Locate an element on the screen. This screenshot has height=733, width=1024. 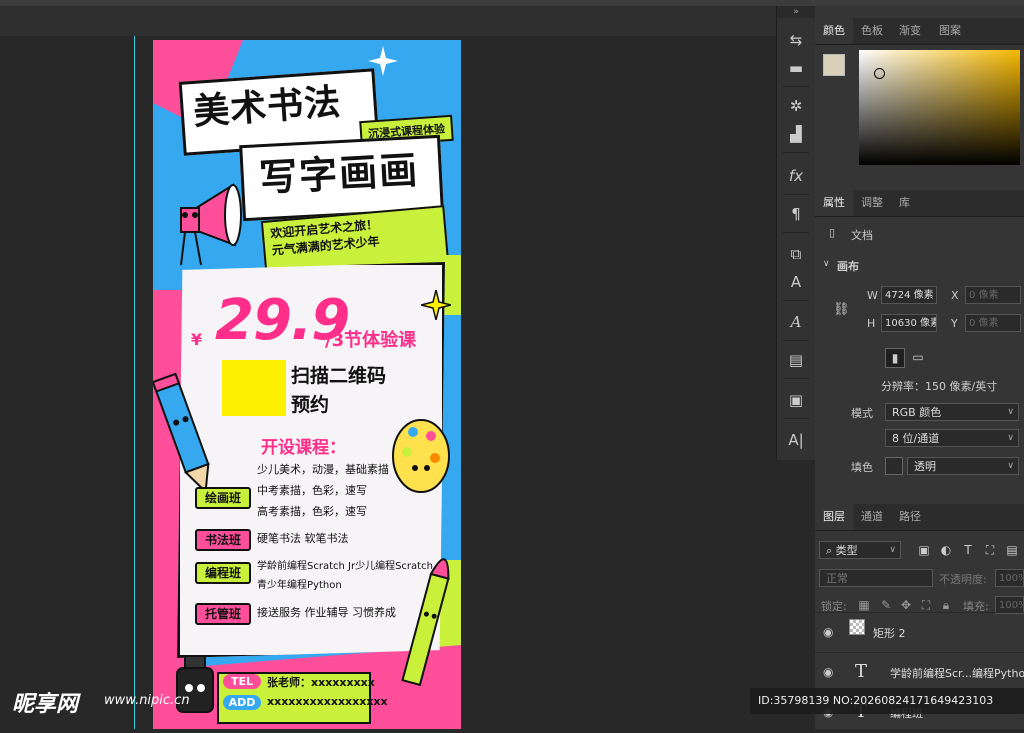
course-desc: 中考素描，色彩，速写 is located at coordinates (312, 490).